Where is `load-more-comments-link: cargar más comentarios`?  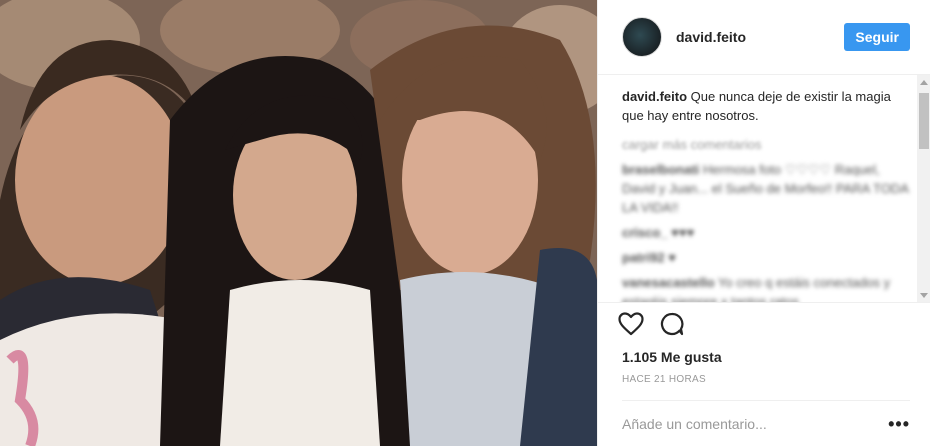 load-more-comments-link: cargar más comentarios is located at coordinates (767, 144).